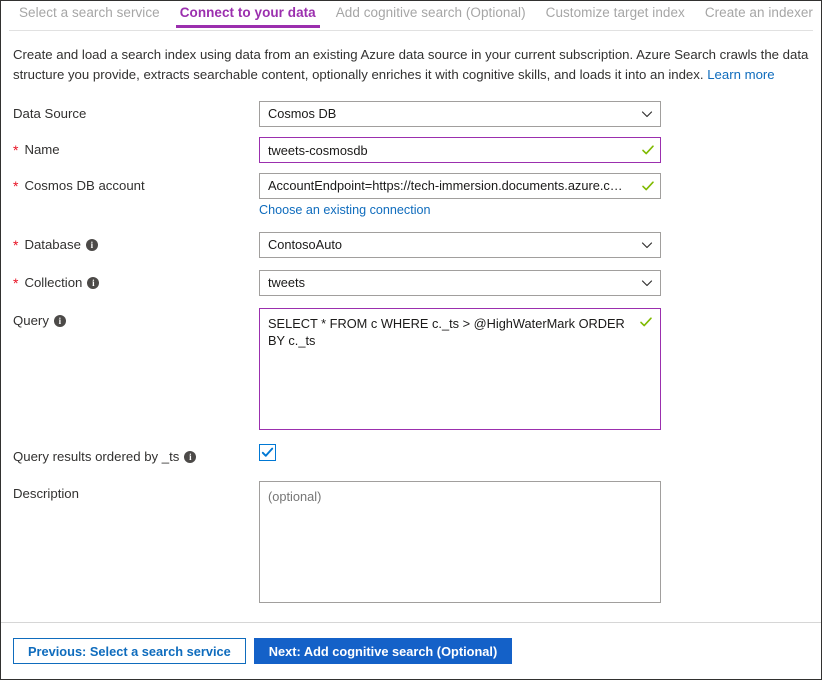  I want to click on query-results-ordered-checkbox, so click(267, 452).